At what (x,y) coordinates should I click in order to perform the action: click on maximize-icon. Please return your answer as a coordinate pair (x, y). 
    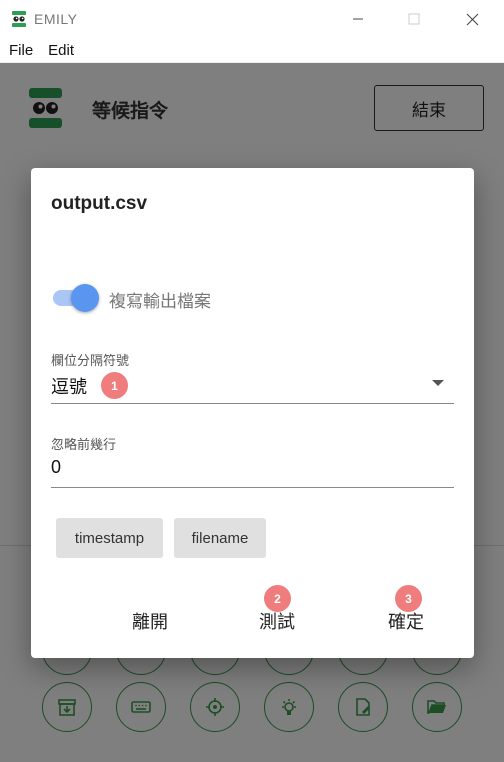
    Looking at the image, I should click on (414, 19).